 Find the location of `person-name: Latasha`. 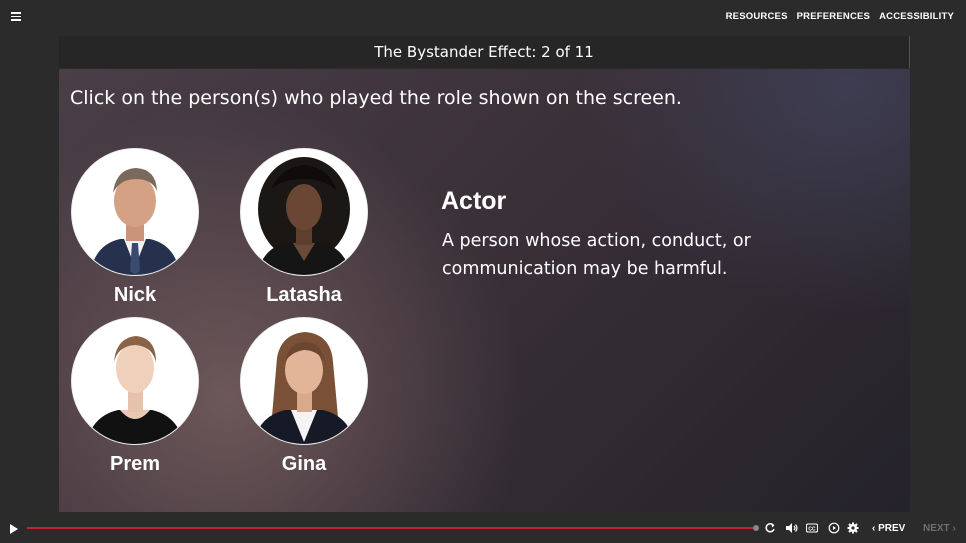

person-name: Latasha is located at coordinates (304, 295).